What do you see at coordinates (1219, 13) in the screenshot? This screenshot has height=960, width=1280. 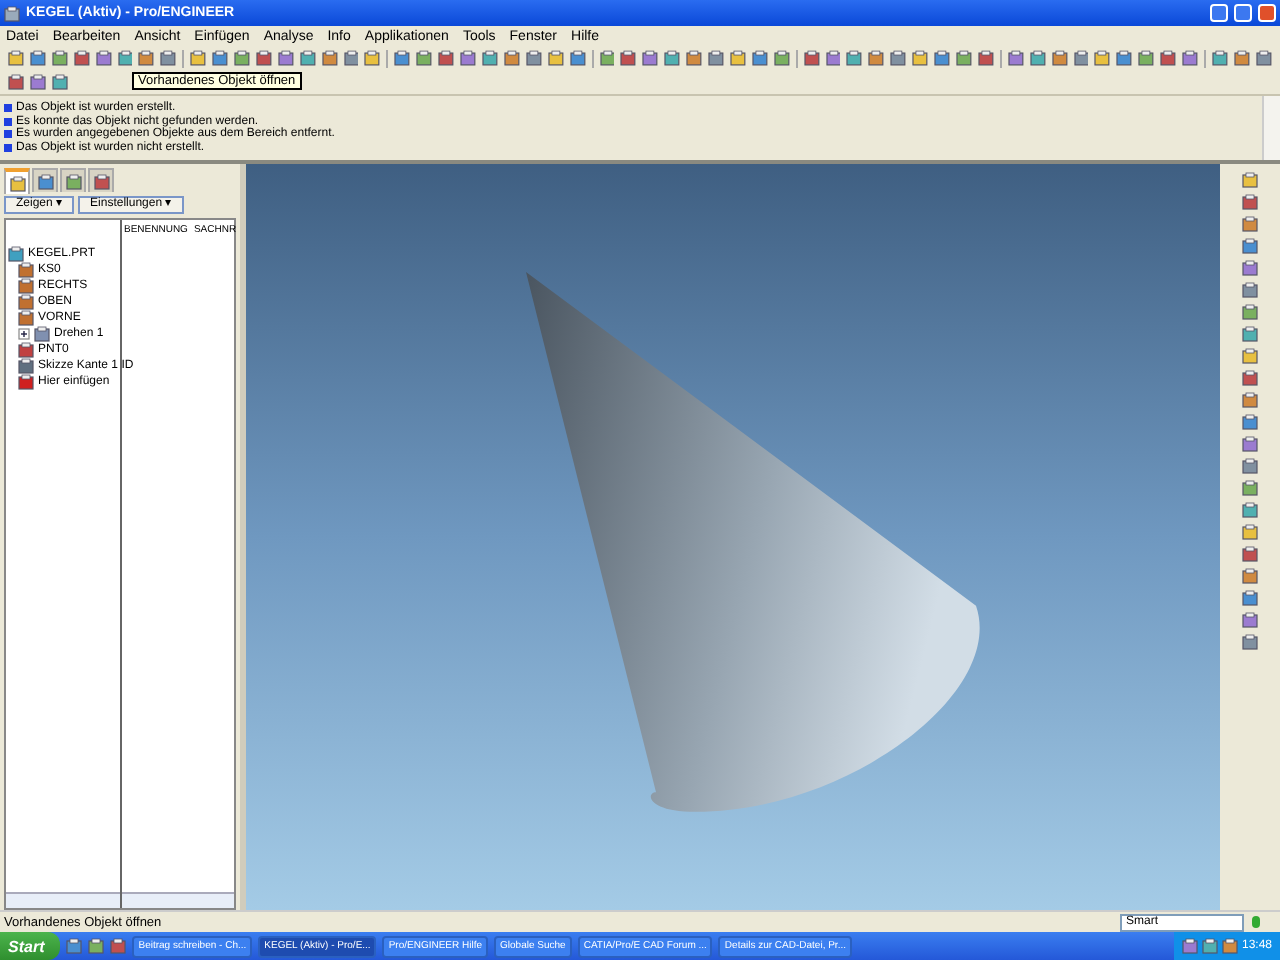 I see `minimize-button` at bounding box center [1219, 13].